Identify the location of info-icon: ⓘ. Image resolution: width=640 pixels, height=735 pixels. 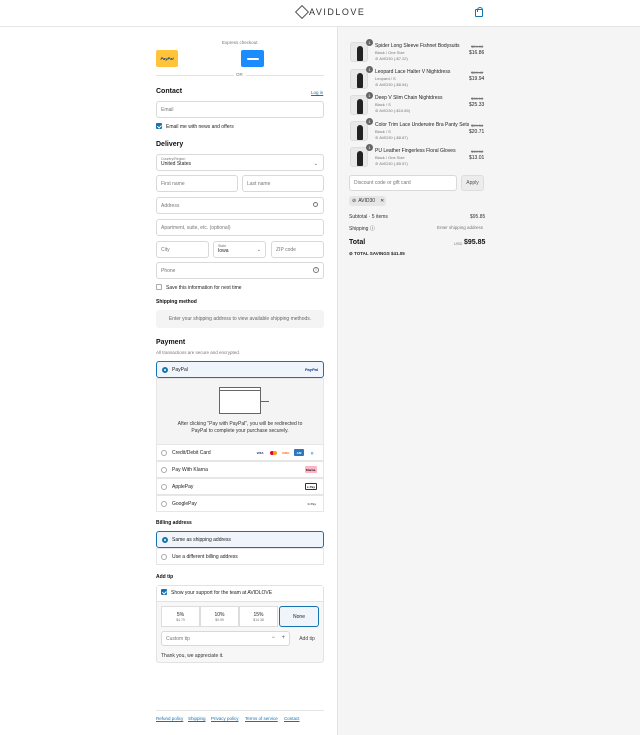
(372, 229).